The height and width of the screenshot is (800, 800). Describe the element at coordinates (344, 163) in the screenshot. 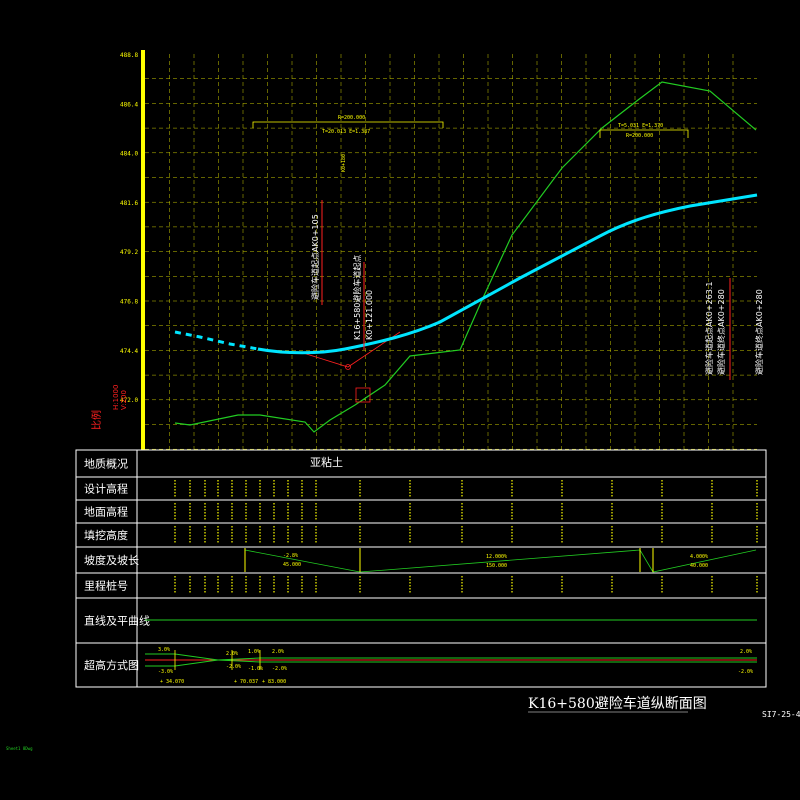

I see `svg-text: K0+180` at that location.